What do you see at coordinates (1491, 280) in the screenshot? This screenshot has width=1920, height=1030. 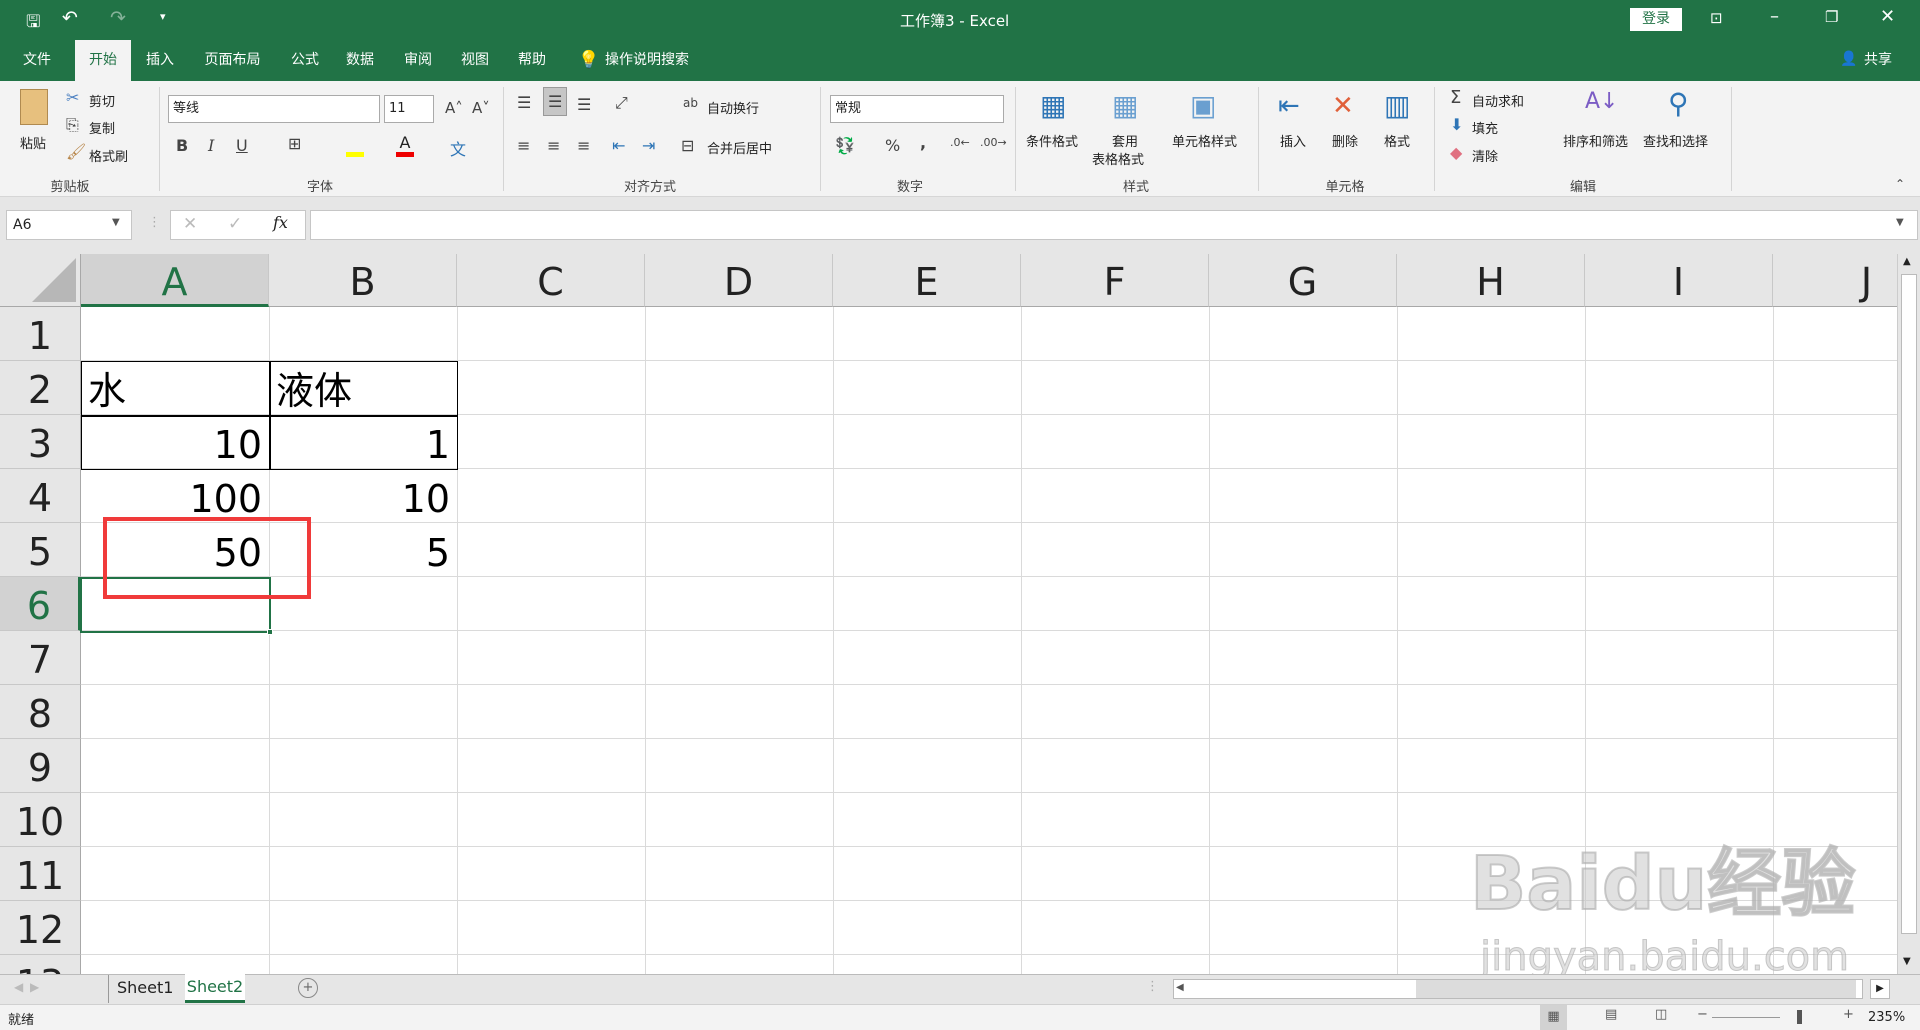 I see `column-header-h: H` at bounding box center [1491, 280].